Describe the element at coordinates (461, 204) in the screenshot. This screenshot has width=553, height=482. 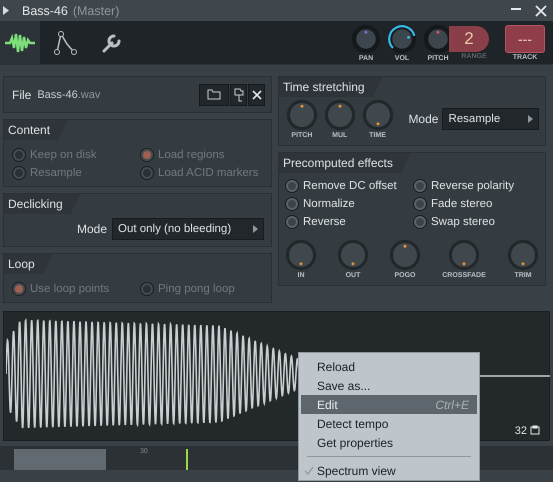
I see `option-label: Fade stereo` at that location.